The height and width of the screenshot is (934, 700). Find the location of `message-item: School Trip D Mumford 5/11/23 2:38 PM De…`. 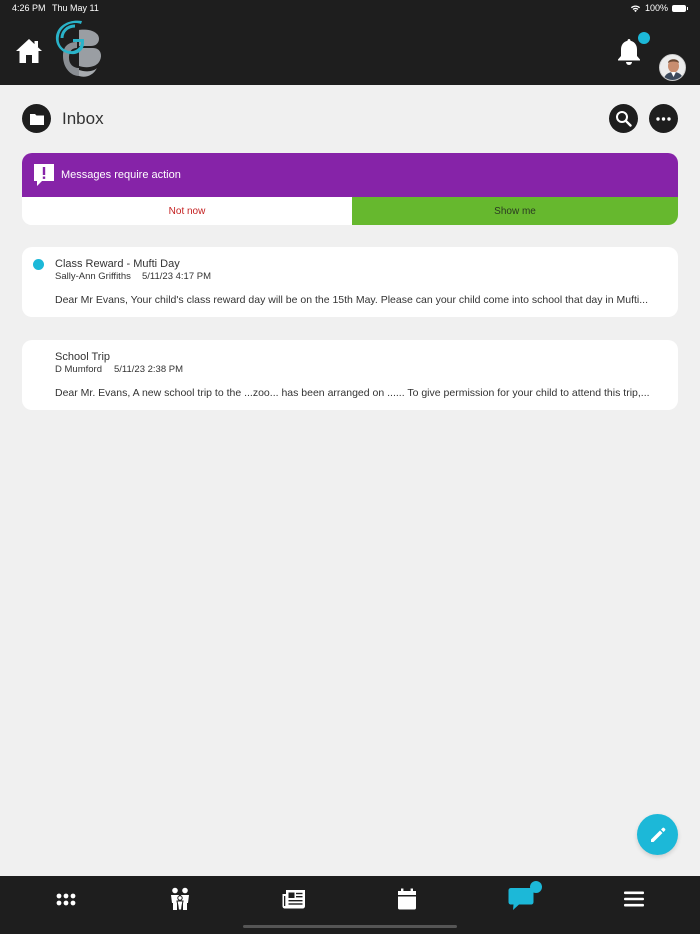

message-item: School Trip D Mumford 5/11/23 2:38 PM De… is located at coordinates (350, 375).